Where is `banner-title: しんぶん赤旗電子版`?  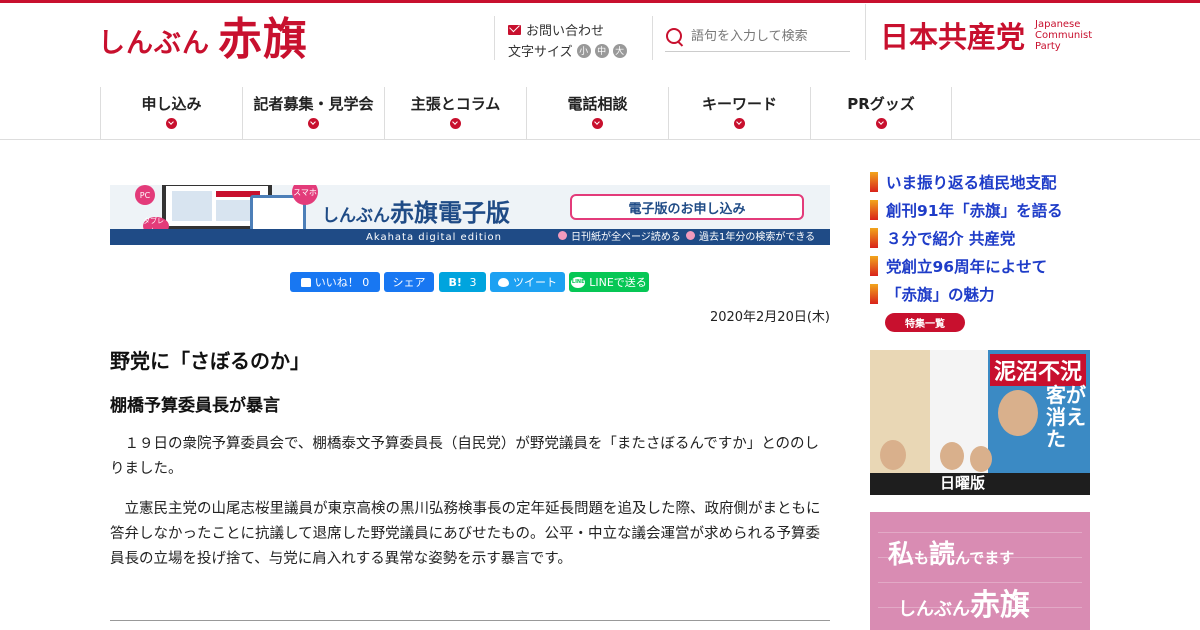 banner-title: しんぶん赤旗電子版 is located at coordinates (416, 213).